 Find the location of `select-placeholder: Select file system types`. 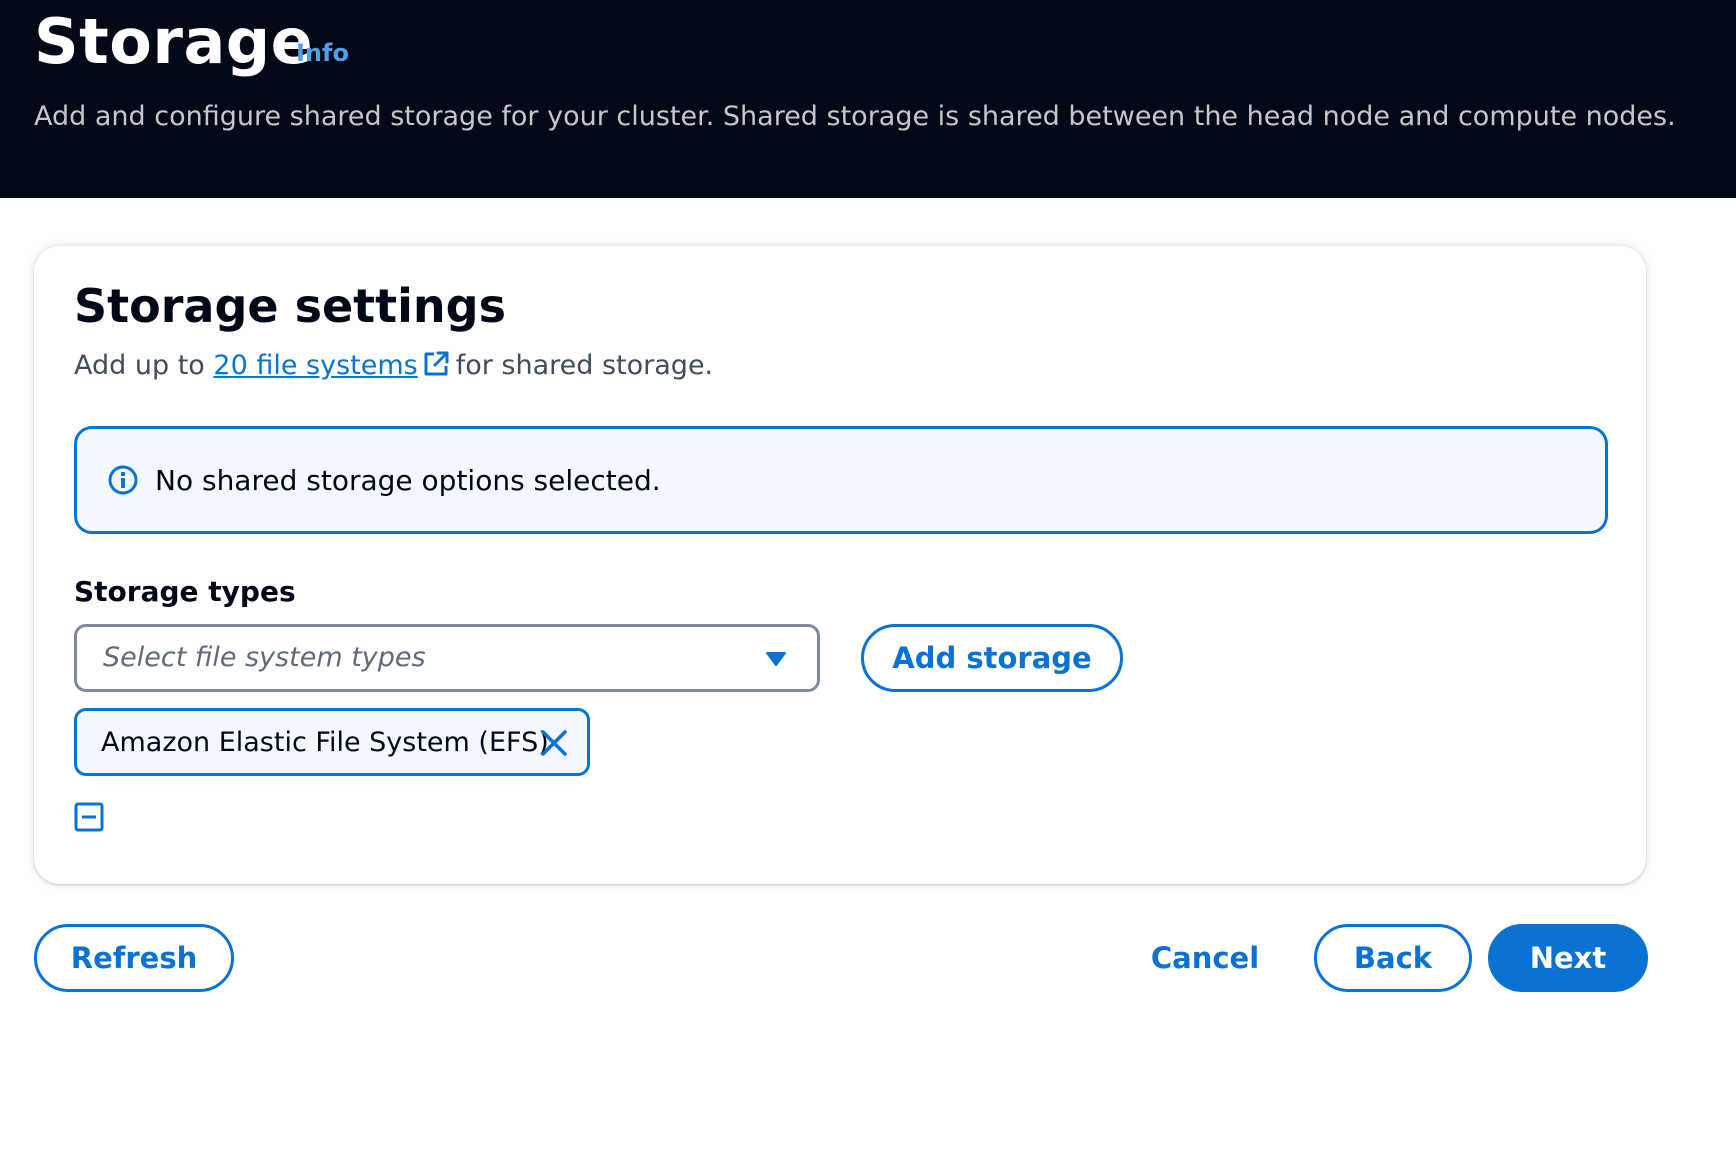

select-placeholder: Select file system types is located at coordinates (264, 657).